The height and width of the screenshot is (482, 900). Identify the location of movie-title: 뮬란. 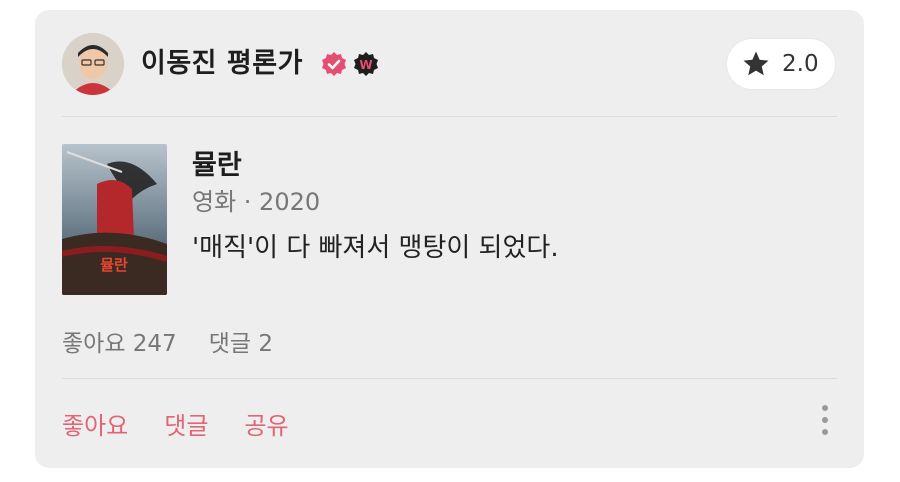
(217, 166).